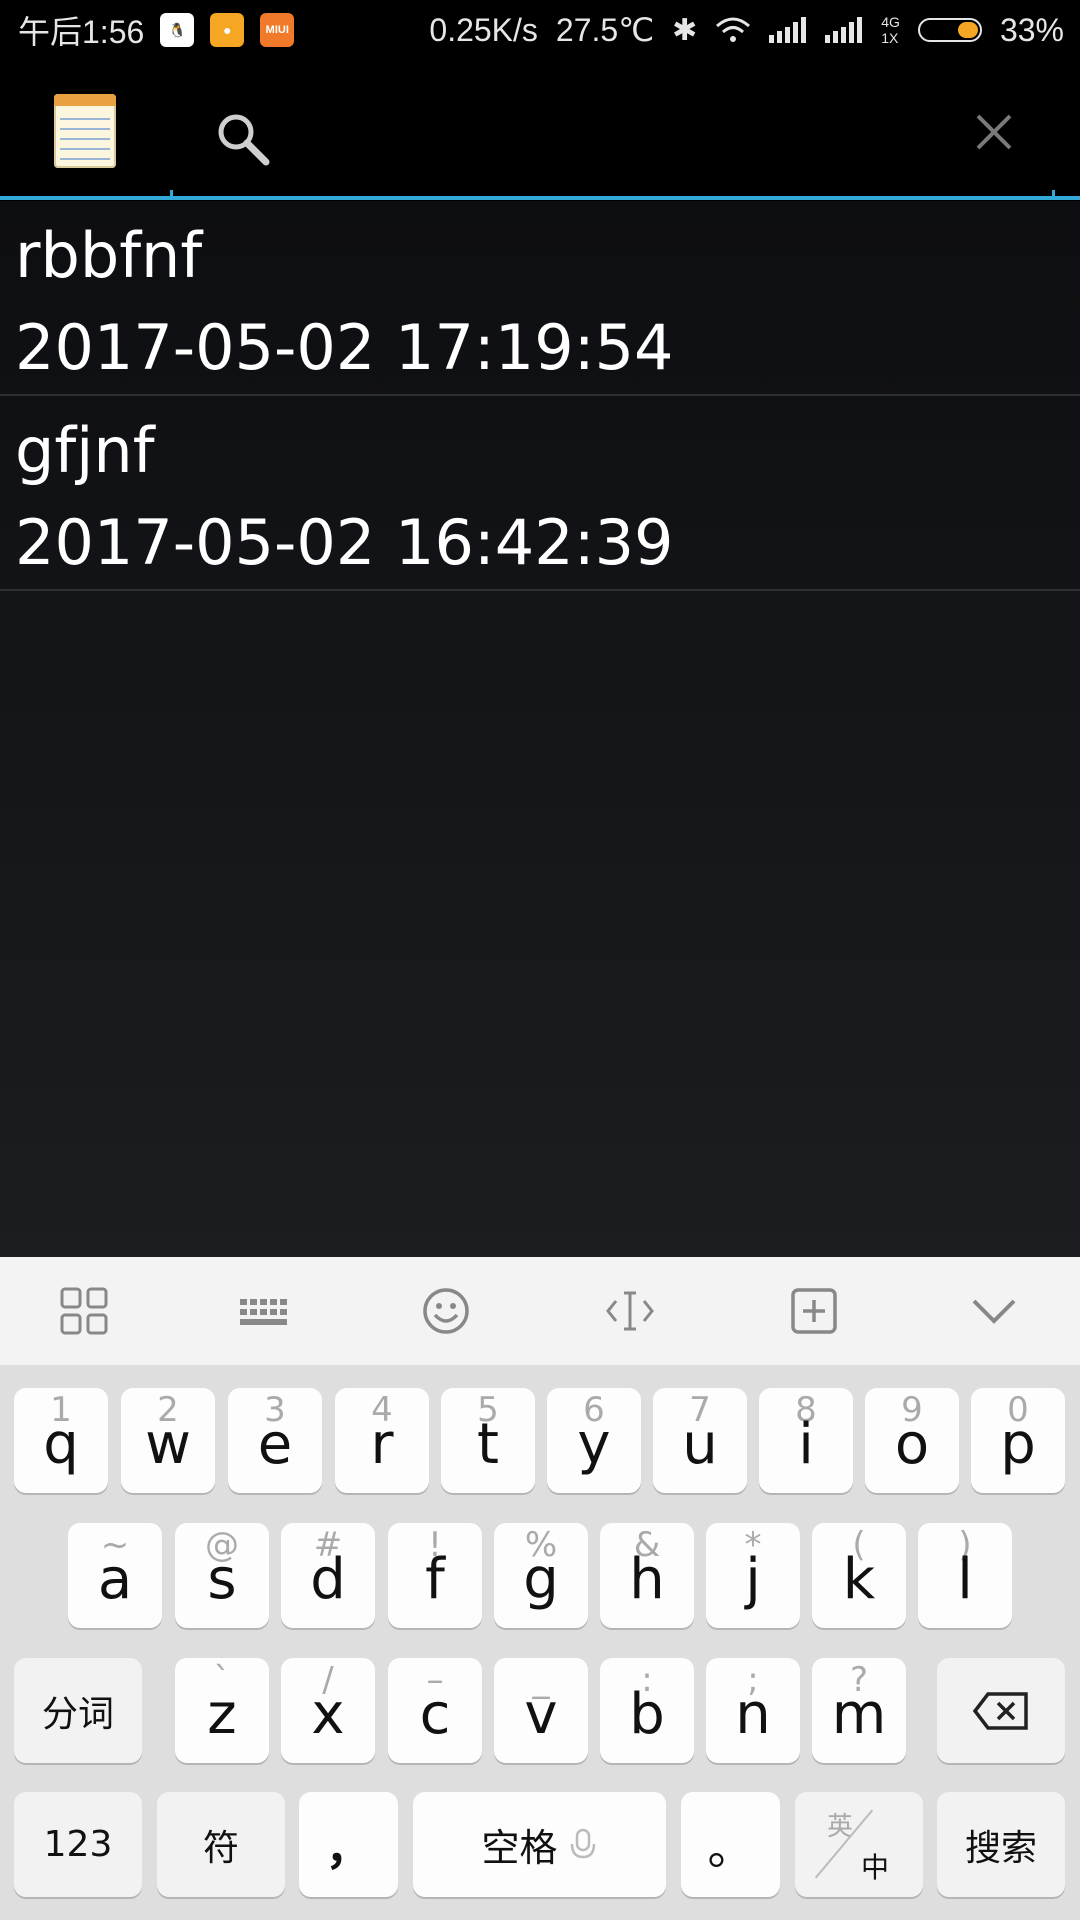 This screenshot has width=1080, height=1920. I want to click on backspace-key, so click(1001, 1710).